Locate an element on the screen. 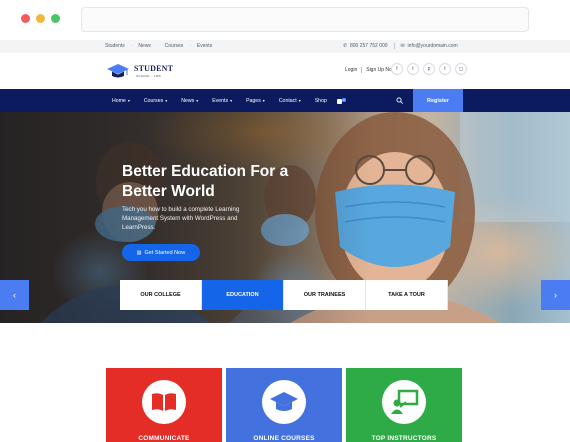 This screenshot has height=442, width=570. graduation-cap-icon is located at coordinates (284, 401).